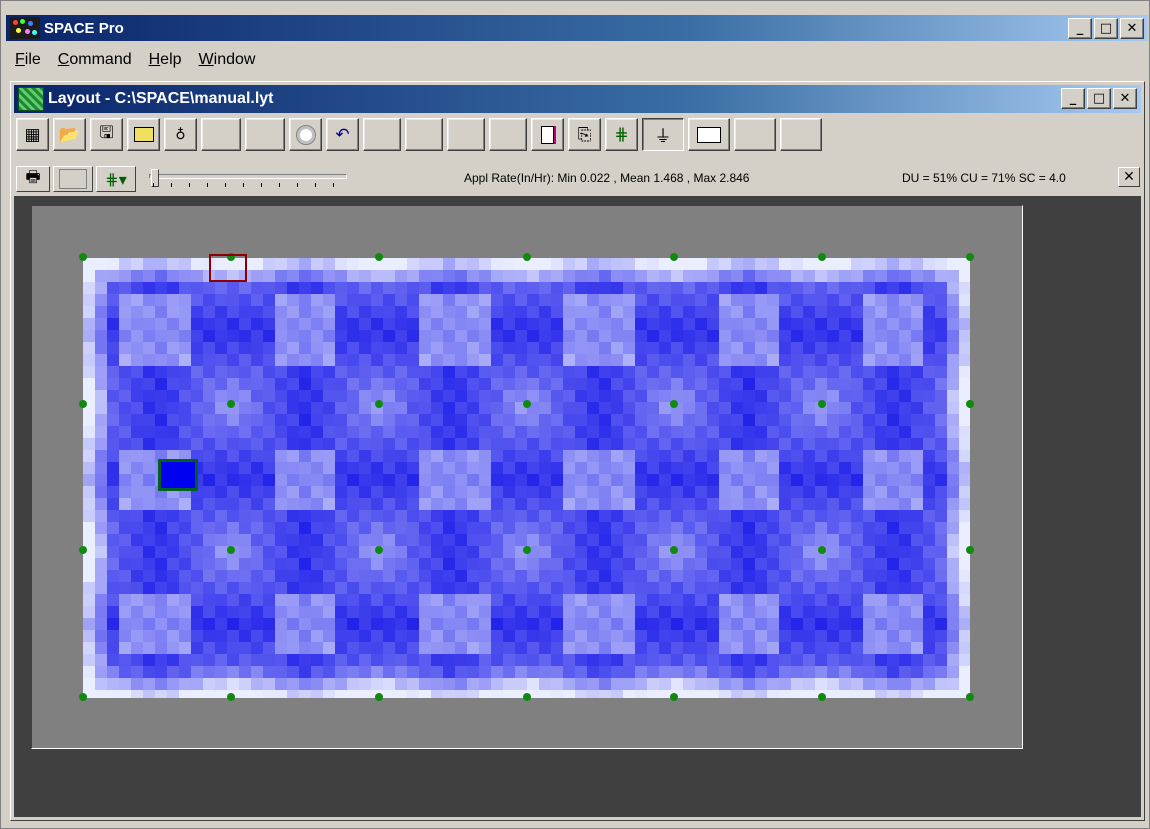  What do you see at coordinates (342, 134) in the screenshot?
I see `undo-icon: ↶` at bounding box center [342, 134].